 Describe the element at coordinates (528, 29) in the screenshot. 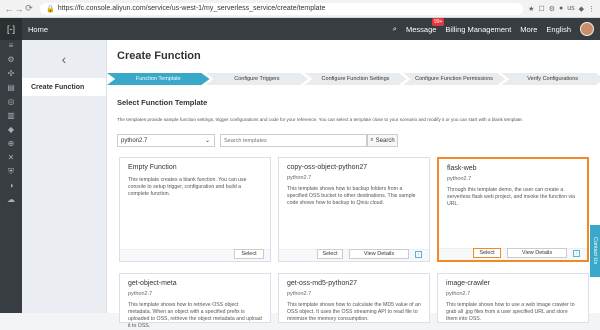

I see `more-menu: More` at that location.